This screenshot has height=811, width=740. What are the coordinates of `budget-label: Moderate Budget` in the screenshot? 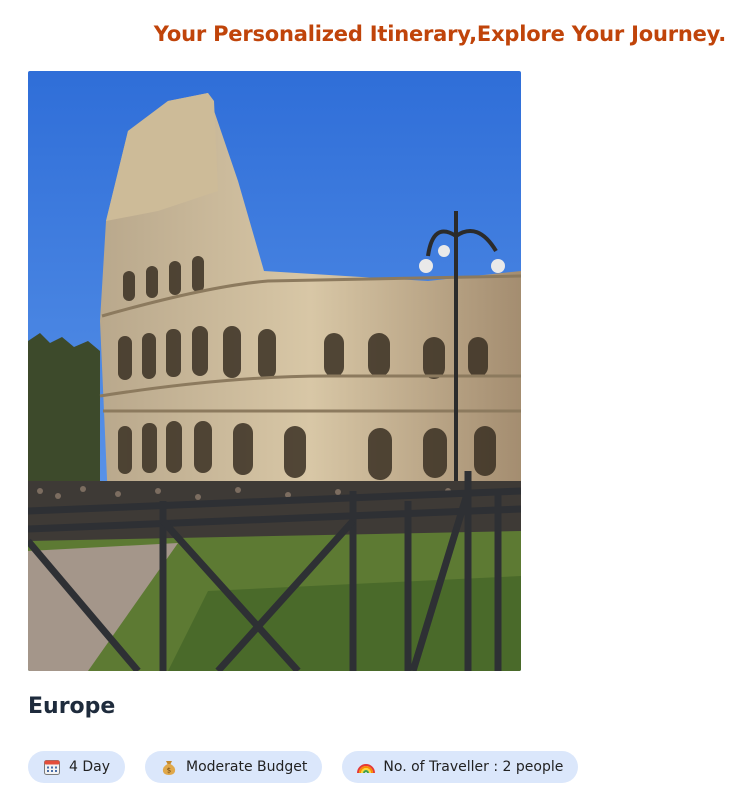 It's located at (247, 767).